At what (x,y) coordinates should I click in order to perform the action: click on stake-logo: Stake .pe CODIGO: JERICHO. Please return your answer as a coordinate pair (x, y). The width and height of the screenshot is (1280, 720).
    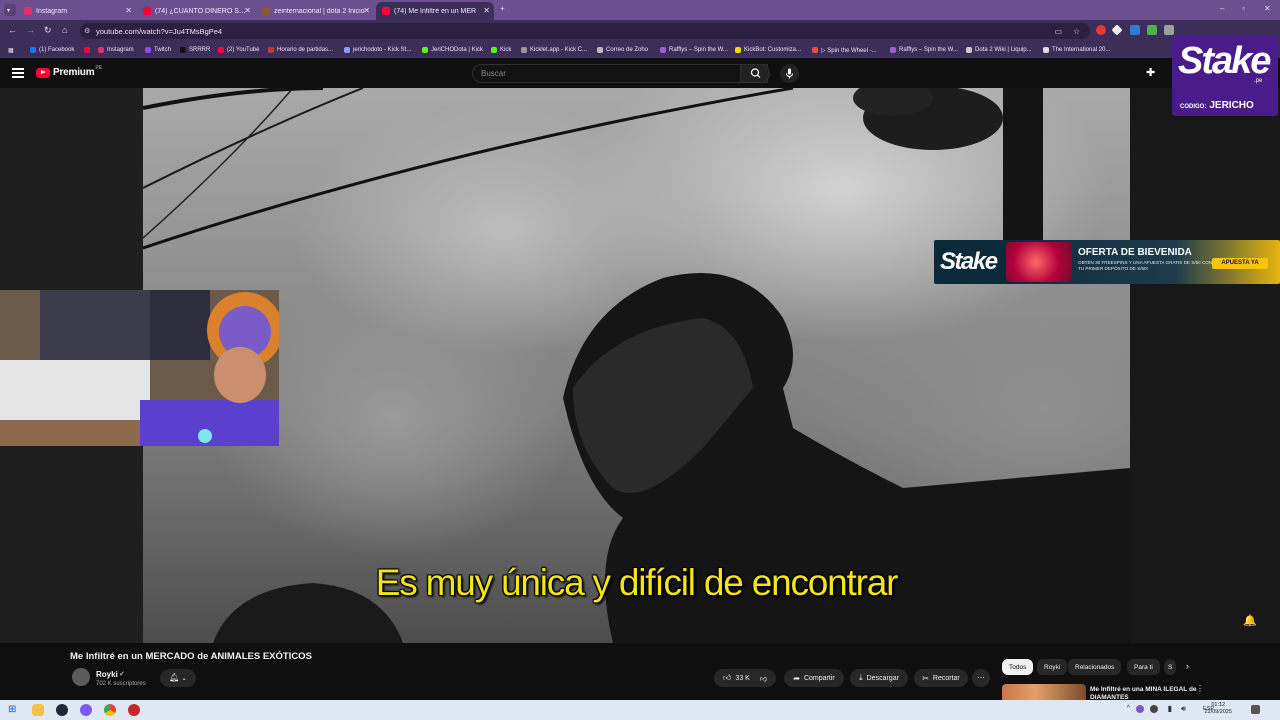
    Looking at the image, I should click on (1225, 76).